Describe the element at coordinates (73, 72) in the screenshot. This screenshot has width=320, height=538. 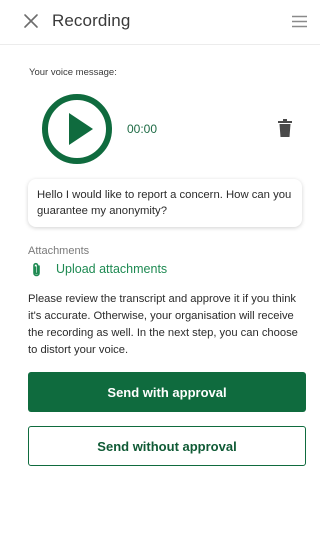
I see `voice-message-label: Your voice message:` at that location.